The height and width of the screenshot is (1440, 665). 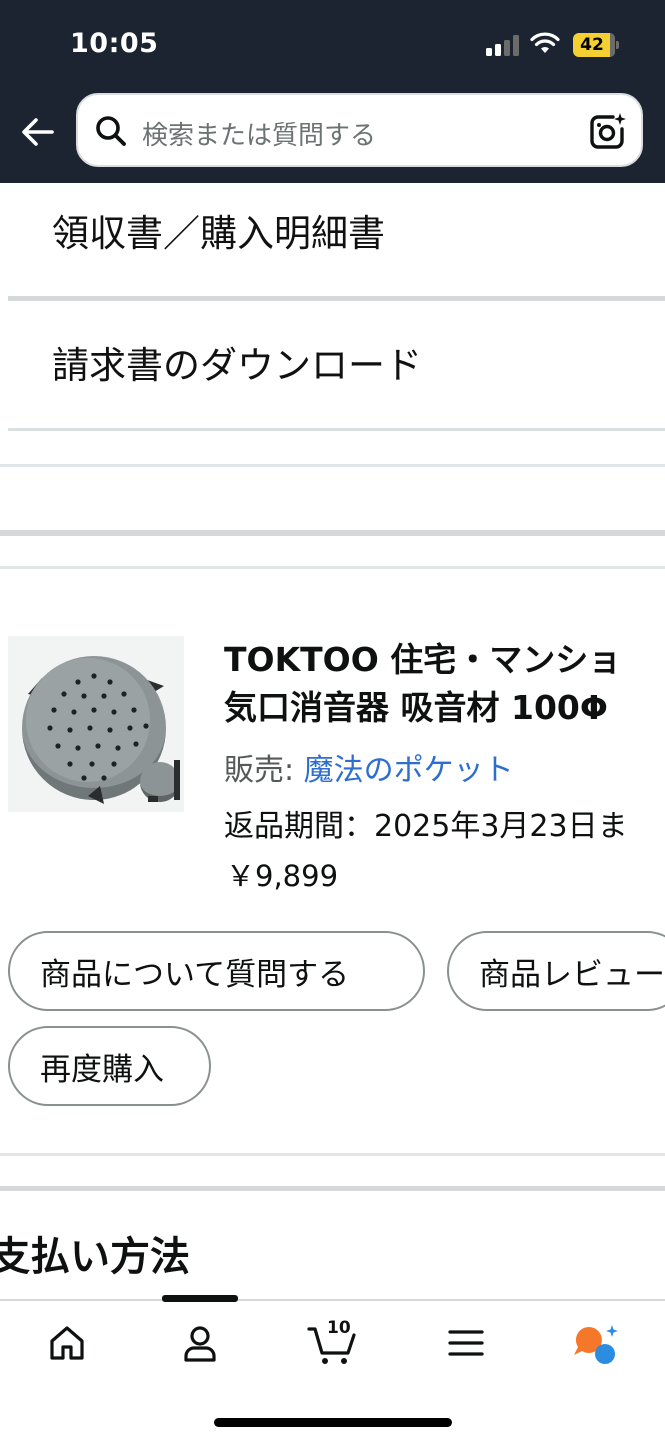 I want to click on write-review-label: 商品レビュー, so click(x=572, y=974).